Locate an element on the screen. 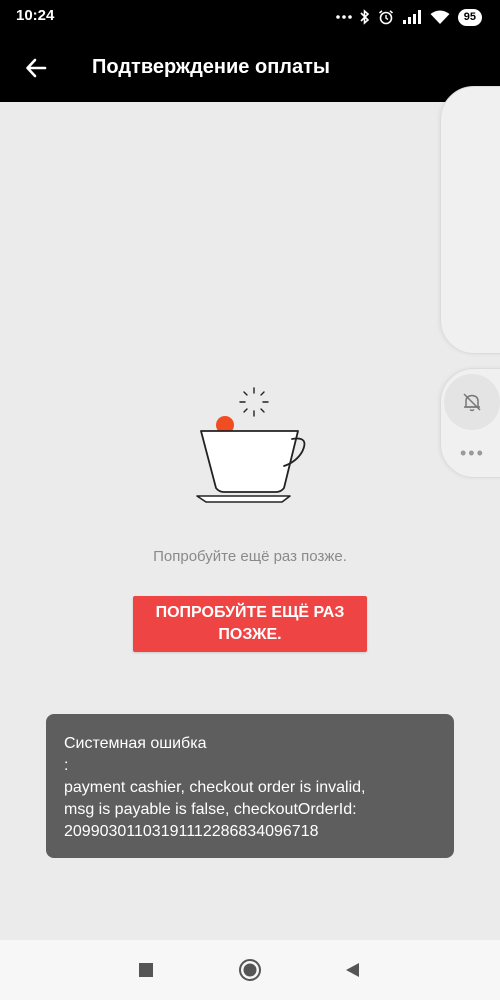 The width and height of the screenshot is (500, 1000). toast-line: 20990301103191112286834096718 is located at coordinates (191, 831).